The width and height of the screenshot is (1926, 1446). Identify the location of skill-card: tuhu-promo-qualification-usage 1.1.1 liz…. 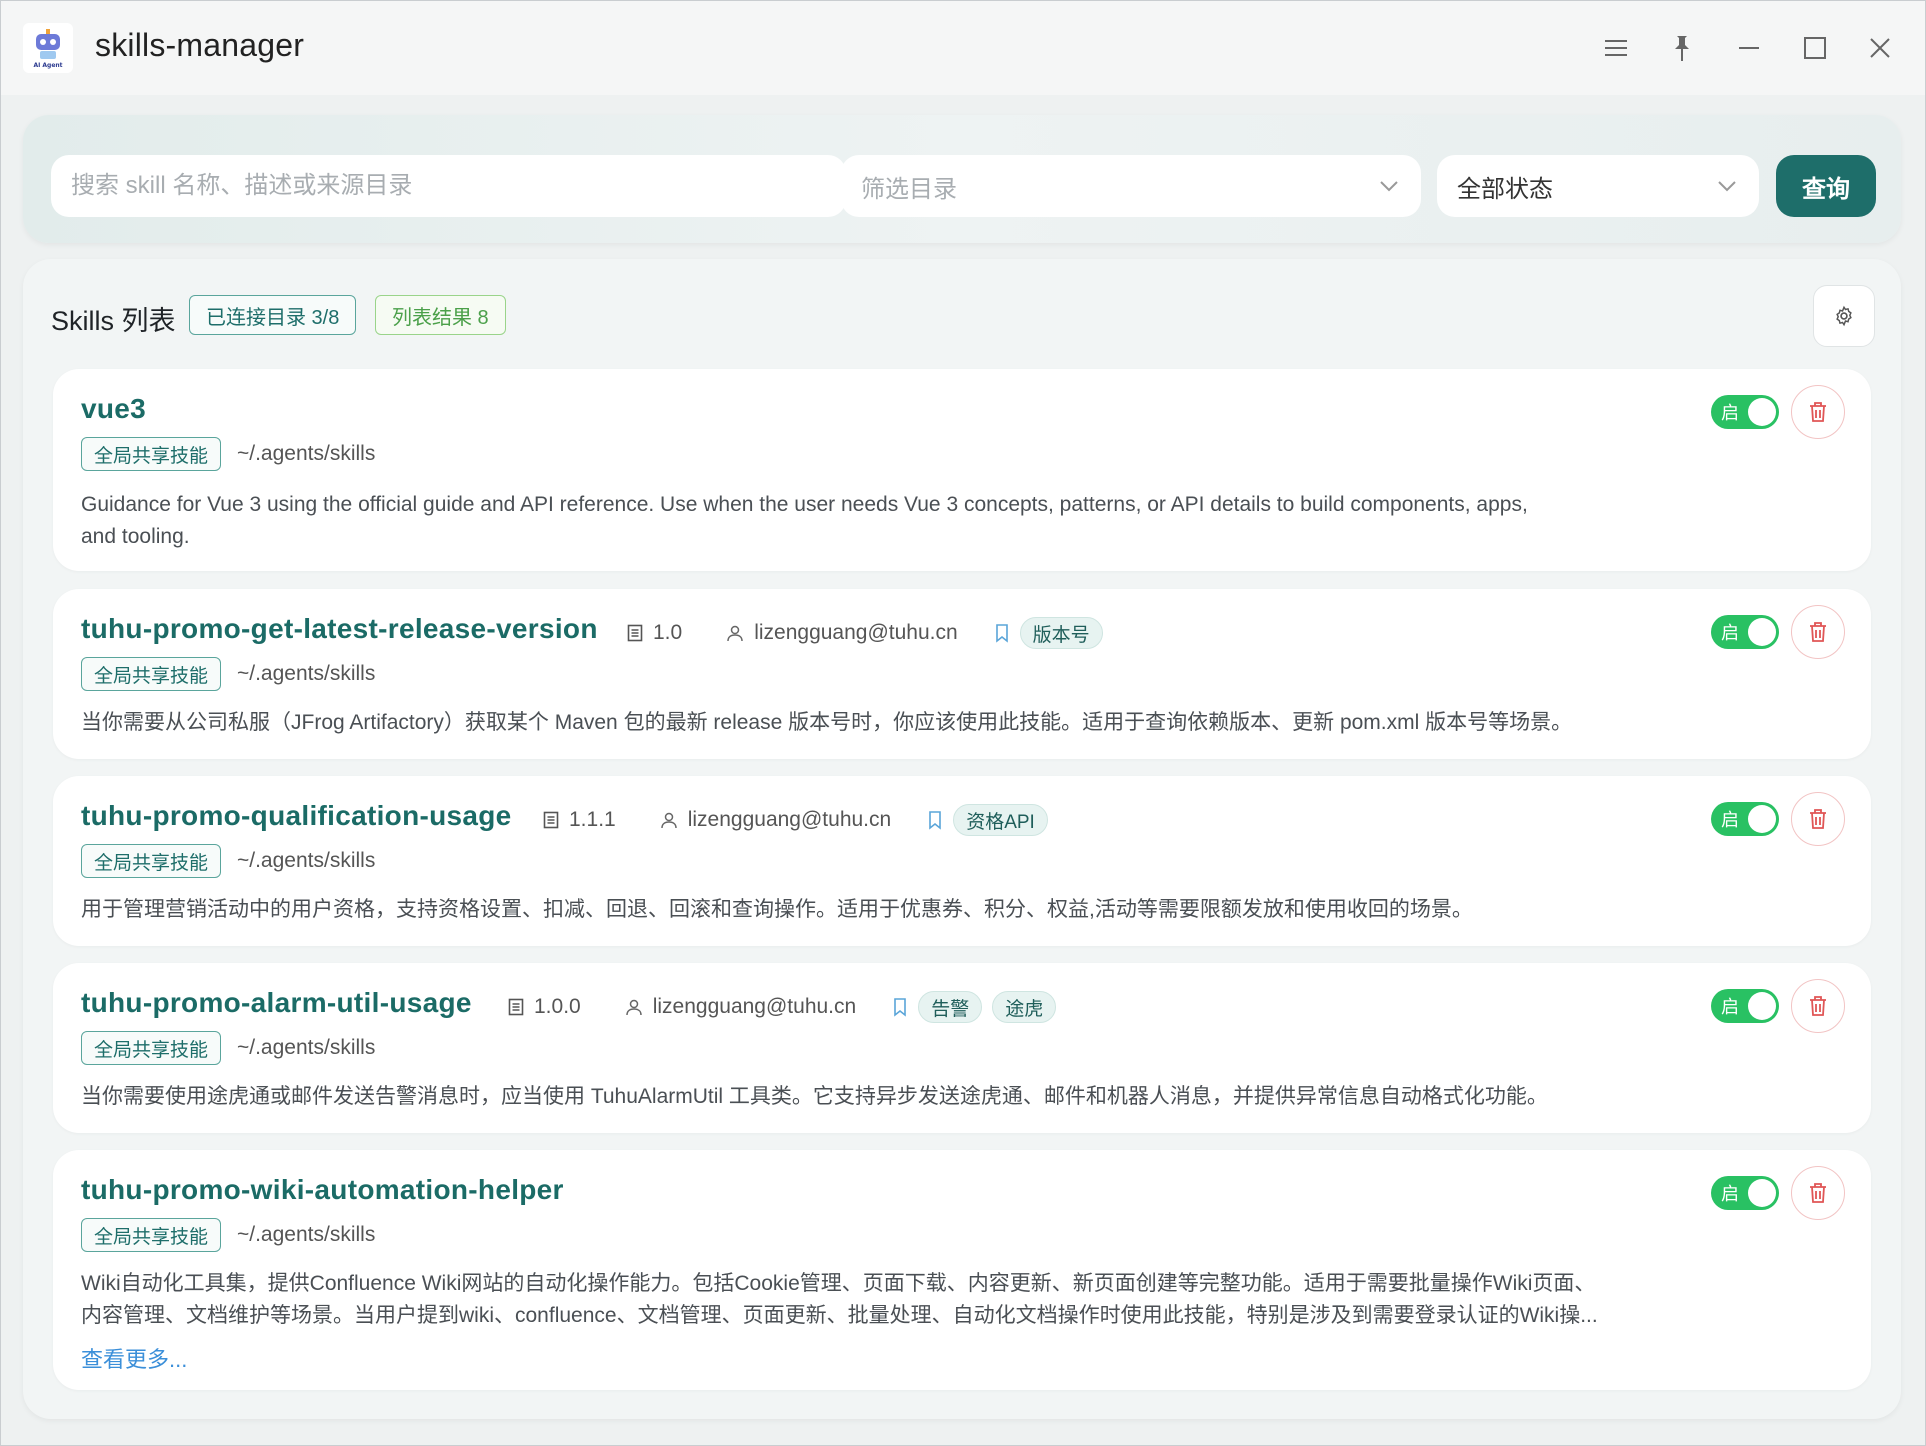
(962, 861).